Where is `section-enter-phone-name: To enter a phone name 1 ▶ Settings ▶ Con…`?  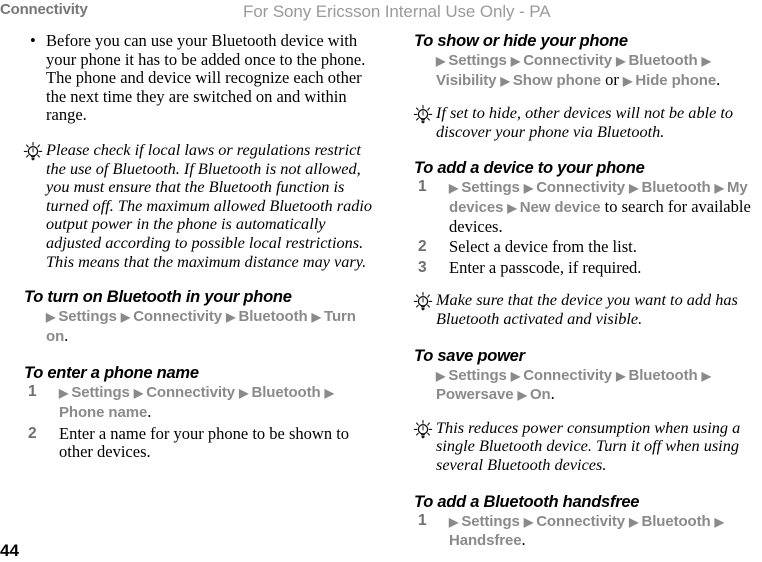
section-enter-phone-name: To enter a phone name 1 ▶ Settings ▶ Con… is located at coordinates (202, 412).